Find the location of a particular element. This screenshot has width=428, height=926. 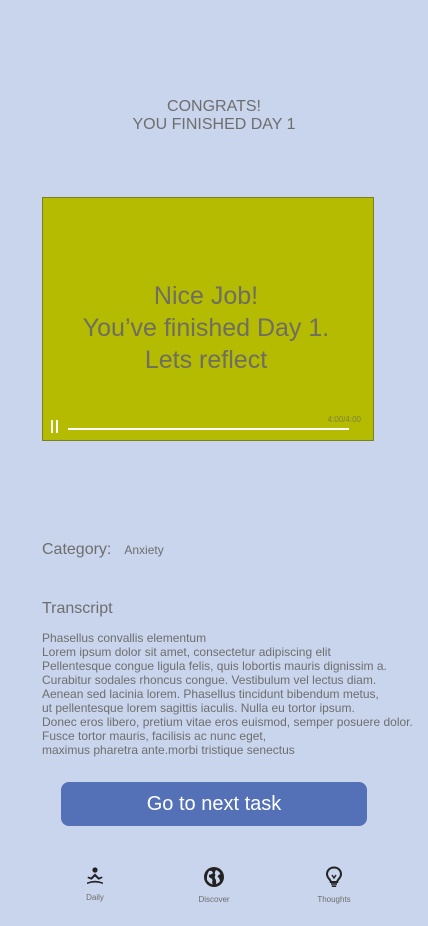

tab-thoughts: Thoughts is located at coordinates (334, 883).